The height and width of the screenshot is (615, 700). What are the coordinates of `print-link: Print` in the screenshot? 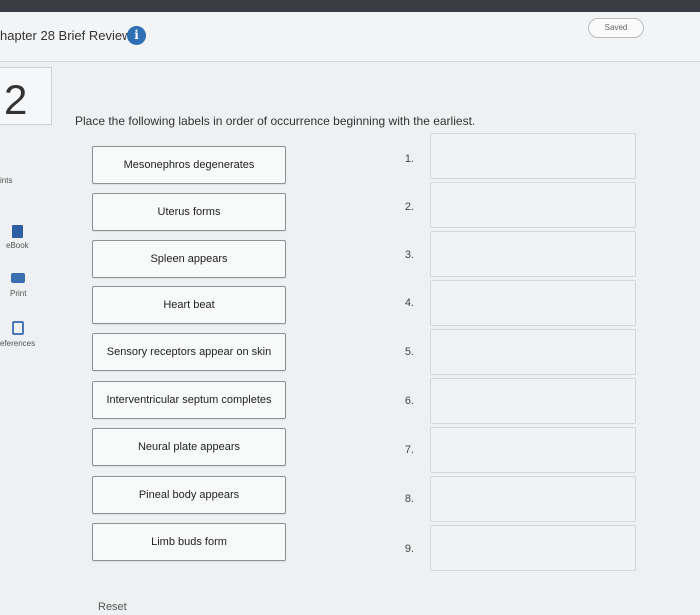 It's located at (18, 293).